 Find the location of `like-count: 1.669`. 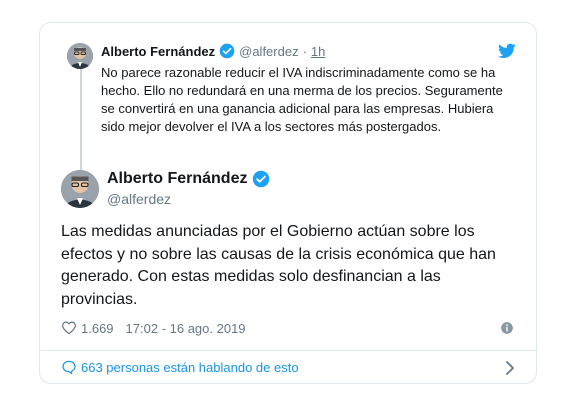

like-count: 1.669 is located at coordinates (97, 328).